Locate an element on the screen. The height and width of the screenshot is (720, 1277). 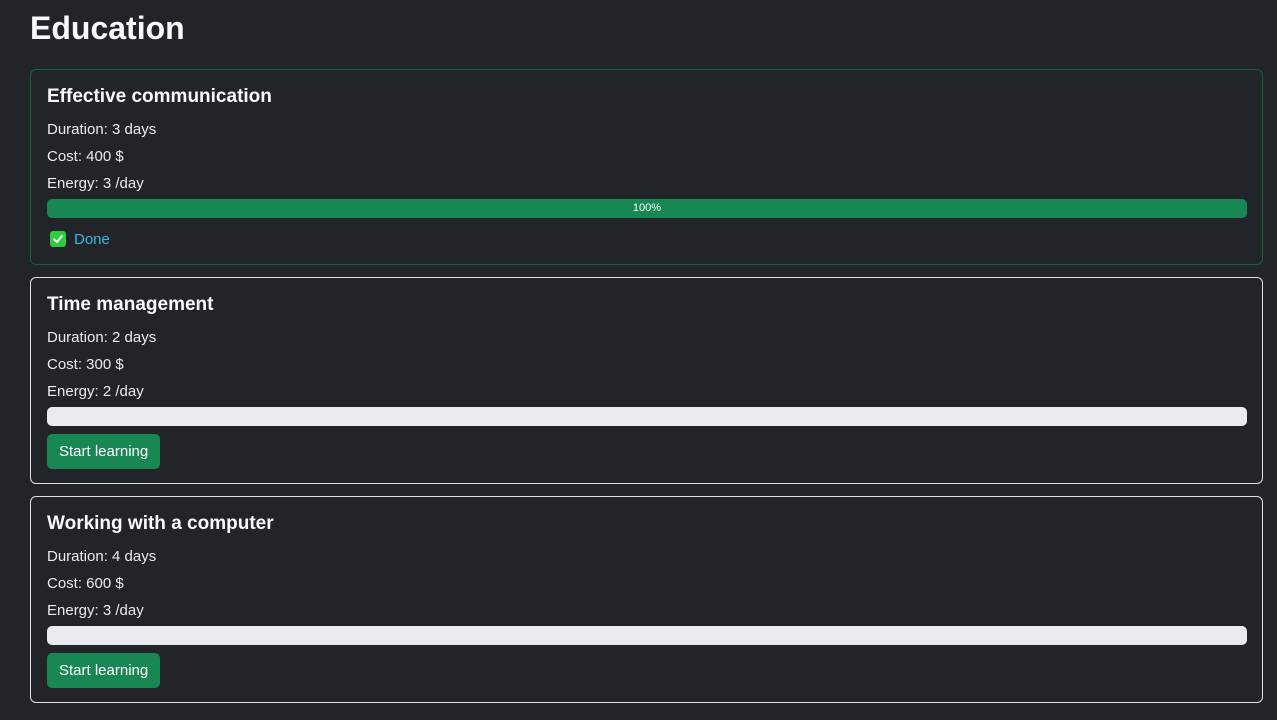
course-title: Time management is located at coordinates (130, 304).